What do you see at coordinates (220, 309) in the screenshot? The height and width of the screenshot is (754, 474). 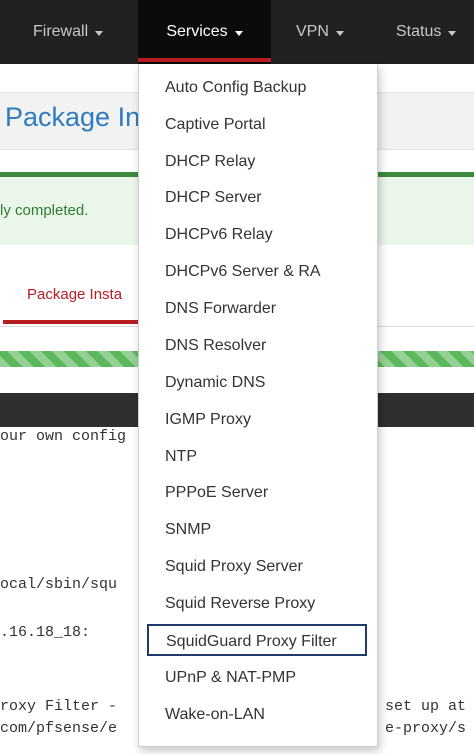 I see `menu-item-dns-forwarder: DNS Forwarder` at bounding box center [220, 309].